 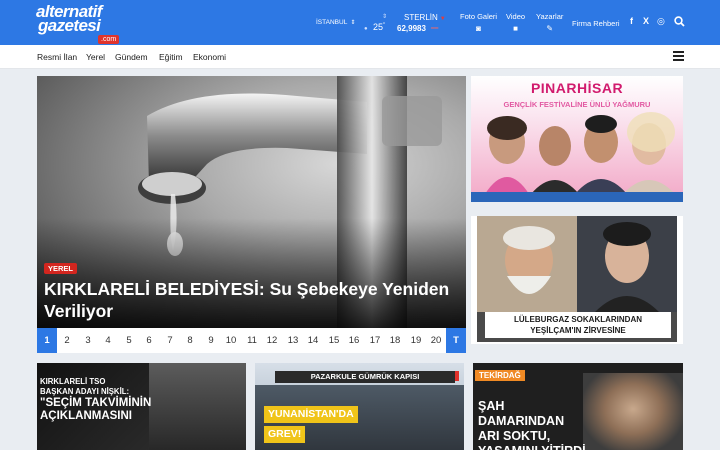 What do you see at coordinates (577, 88) in the screenshot?
I see `ad-title: PINARHİSAR` at bounding box center [577, 88].